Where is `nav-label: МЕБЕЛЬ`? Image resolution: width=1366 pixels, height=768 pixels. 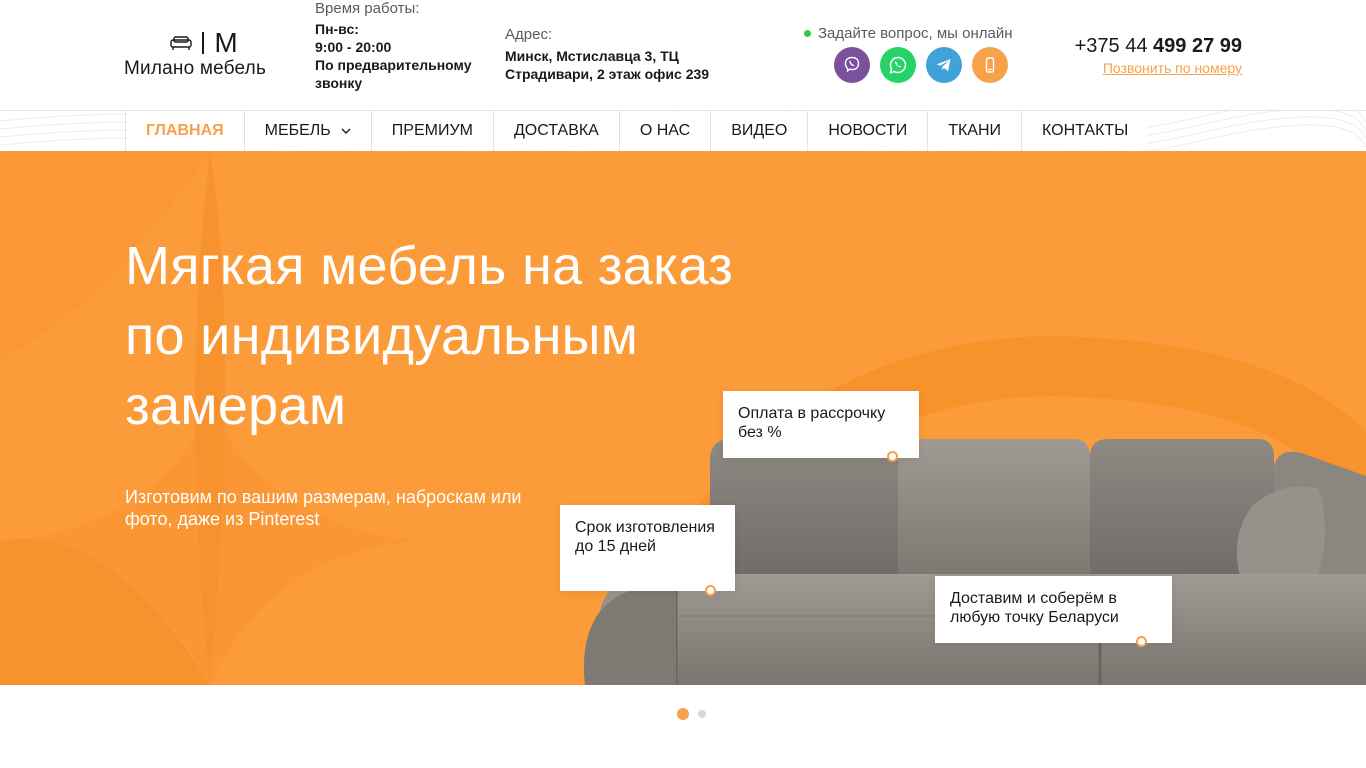 nav-label: МЕБЕЛЬ is located at coordinates (297, 130).